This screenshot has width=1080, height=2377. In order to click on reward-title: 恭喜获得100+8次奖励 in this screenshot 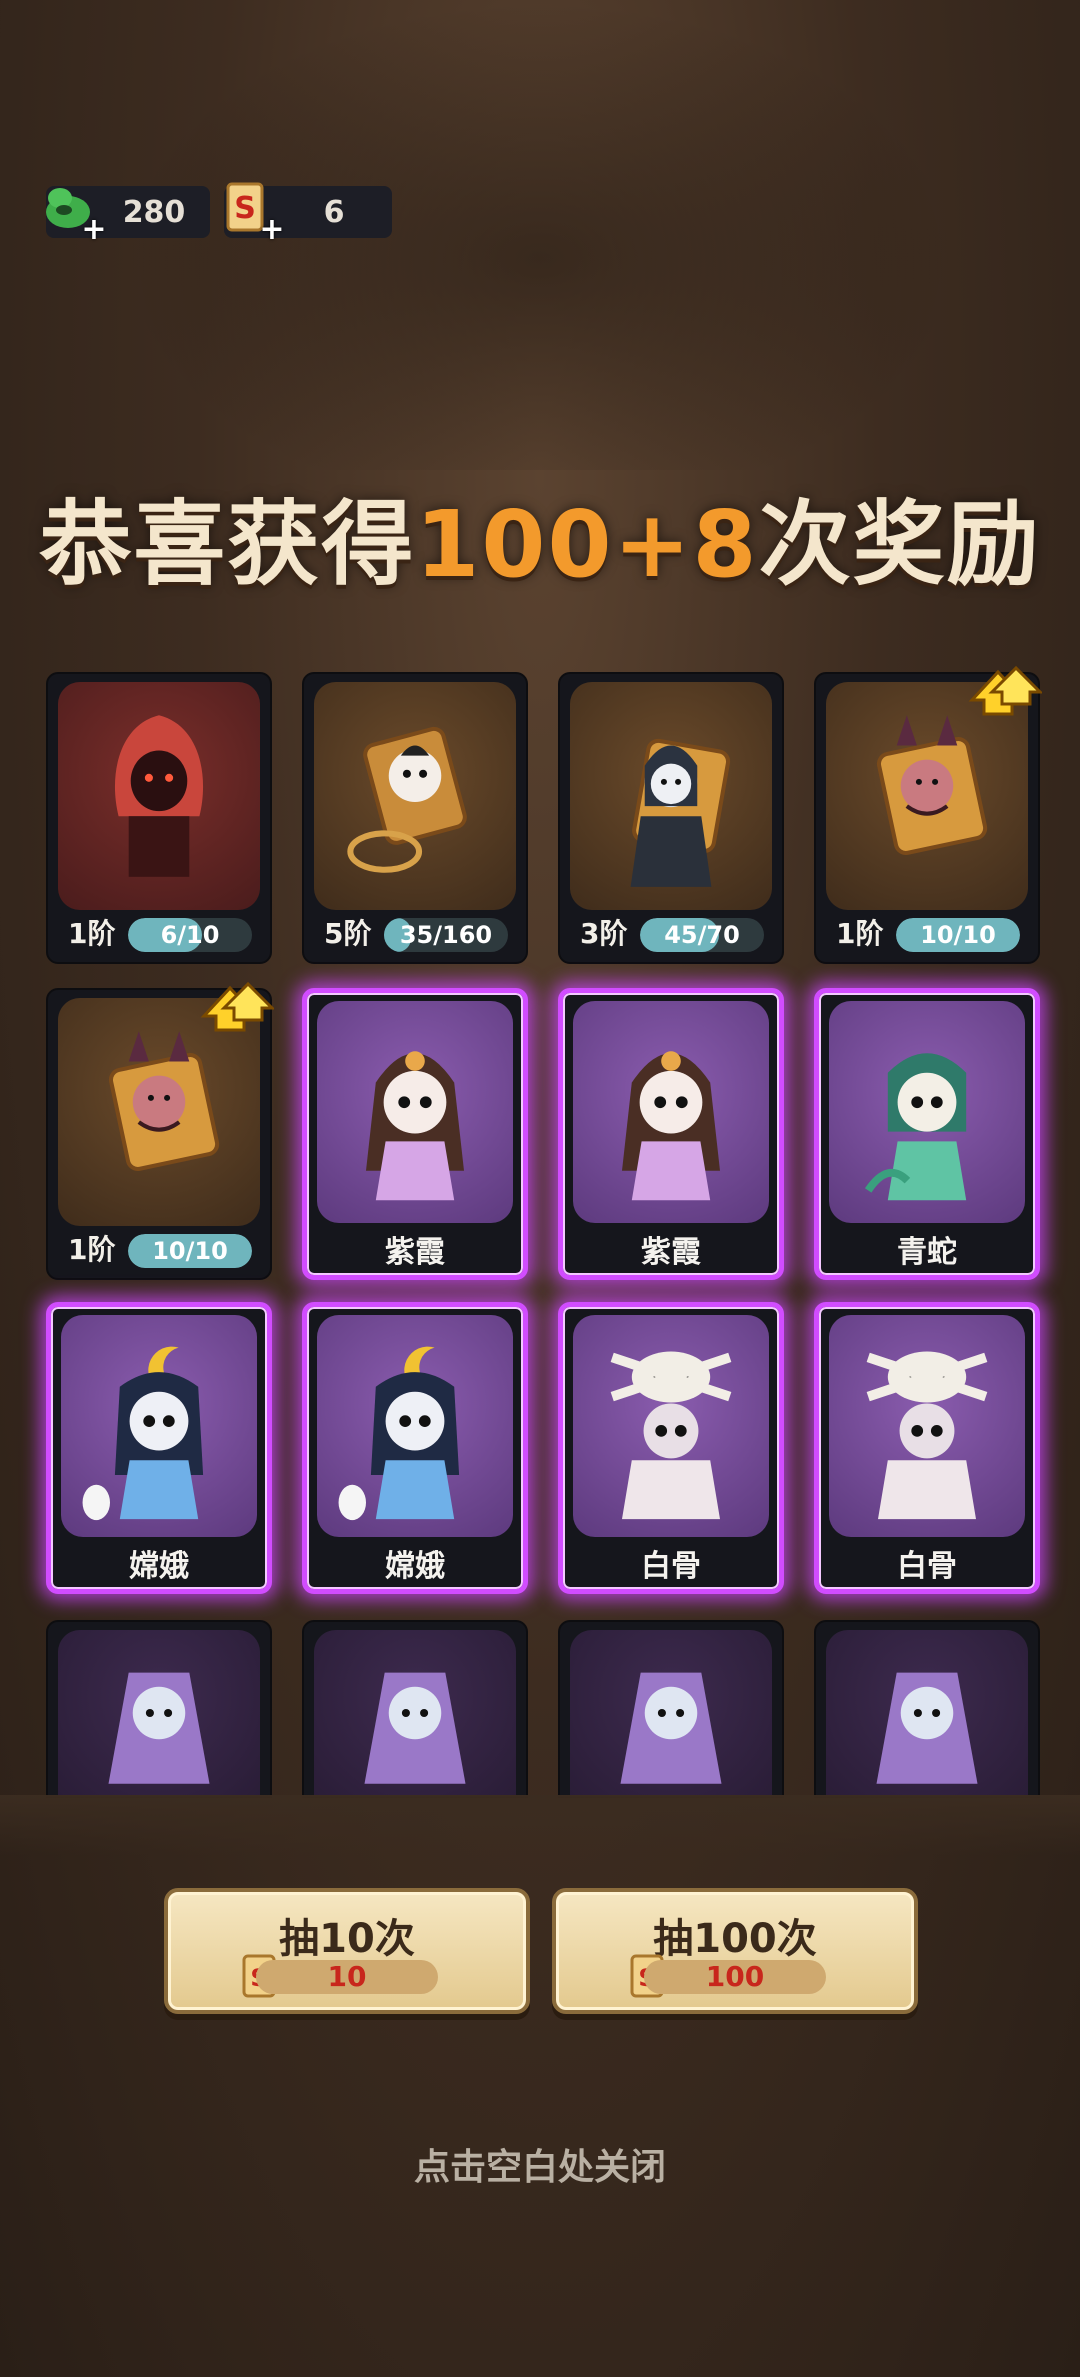, I will do `click(540, 536)`.